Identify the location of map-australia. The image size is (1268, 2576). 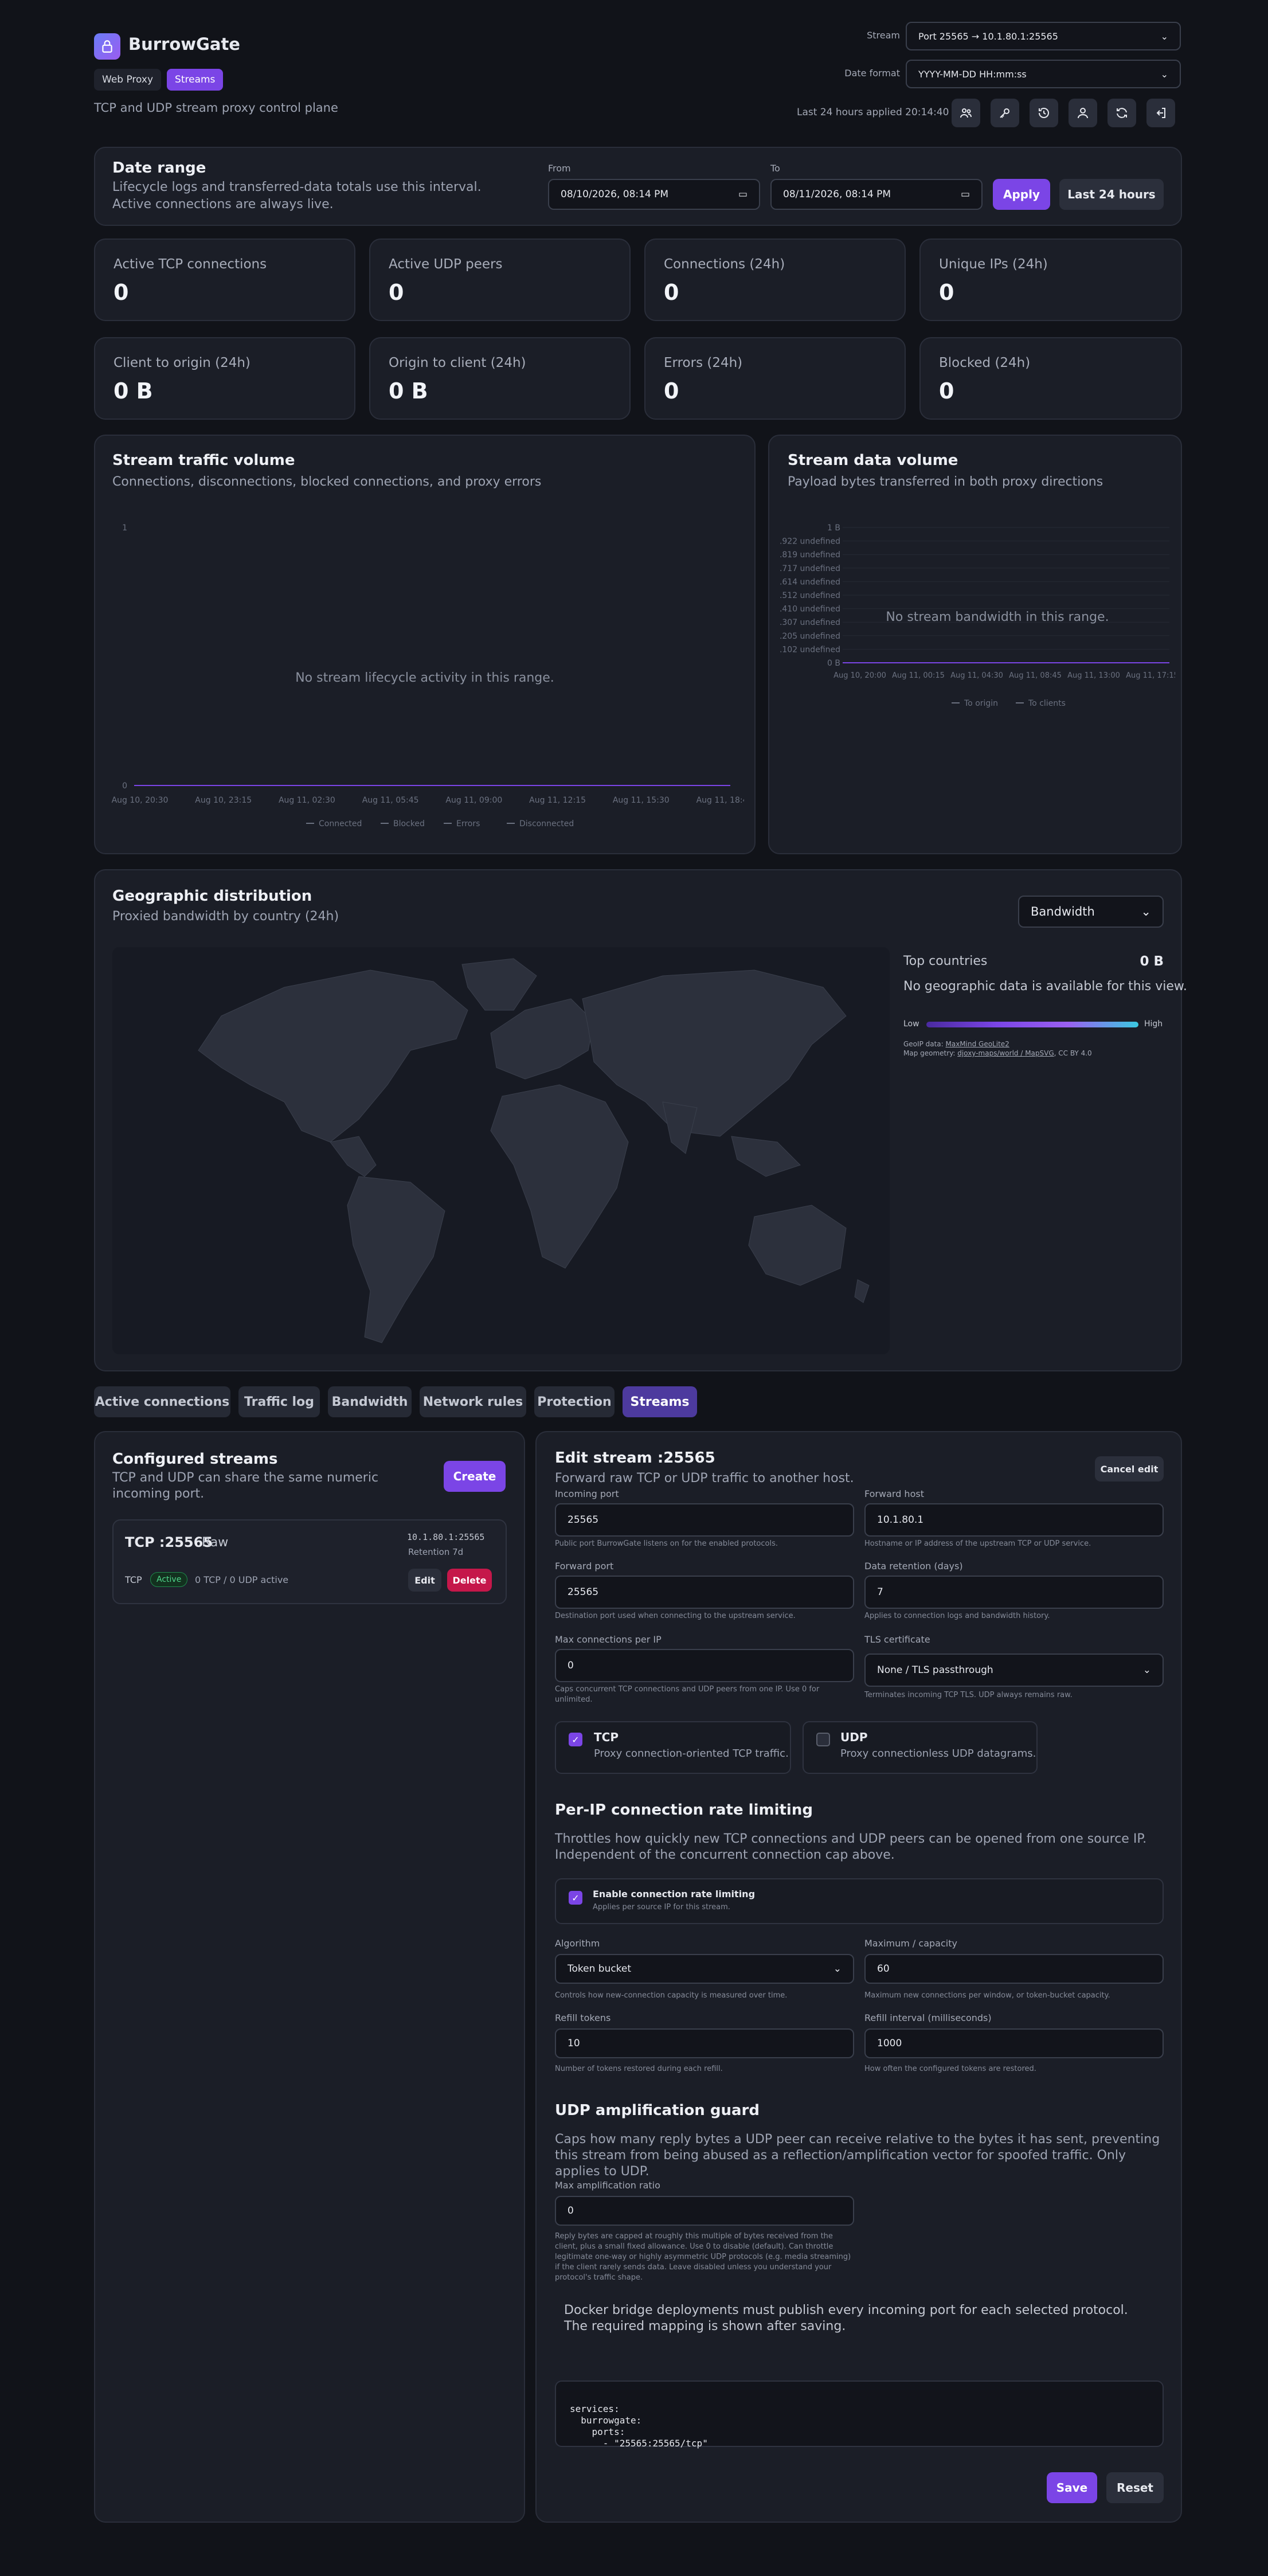
(798, 1245).